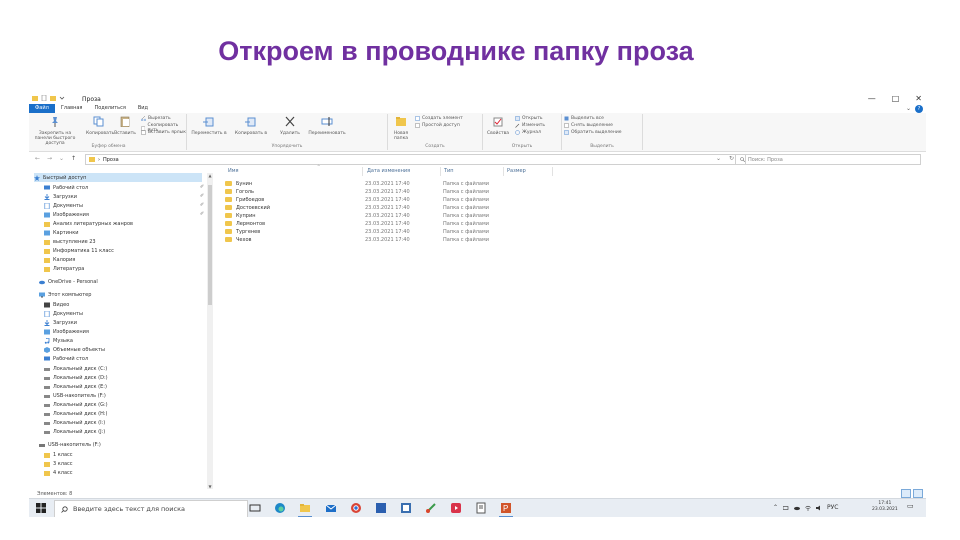 The width and height of the screenshot is (960, 540). What do you see at coordinates (74, 431) in the screenshot?
I see `nav-drive: Локальный диск (J:)` at bounding box center [74, 431].